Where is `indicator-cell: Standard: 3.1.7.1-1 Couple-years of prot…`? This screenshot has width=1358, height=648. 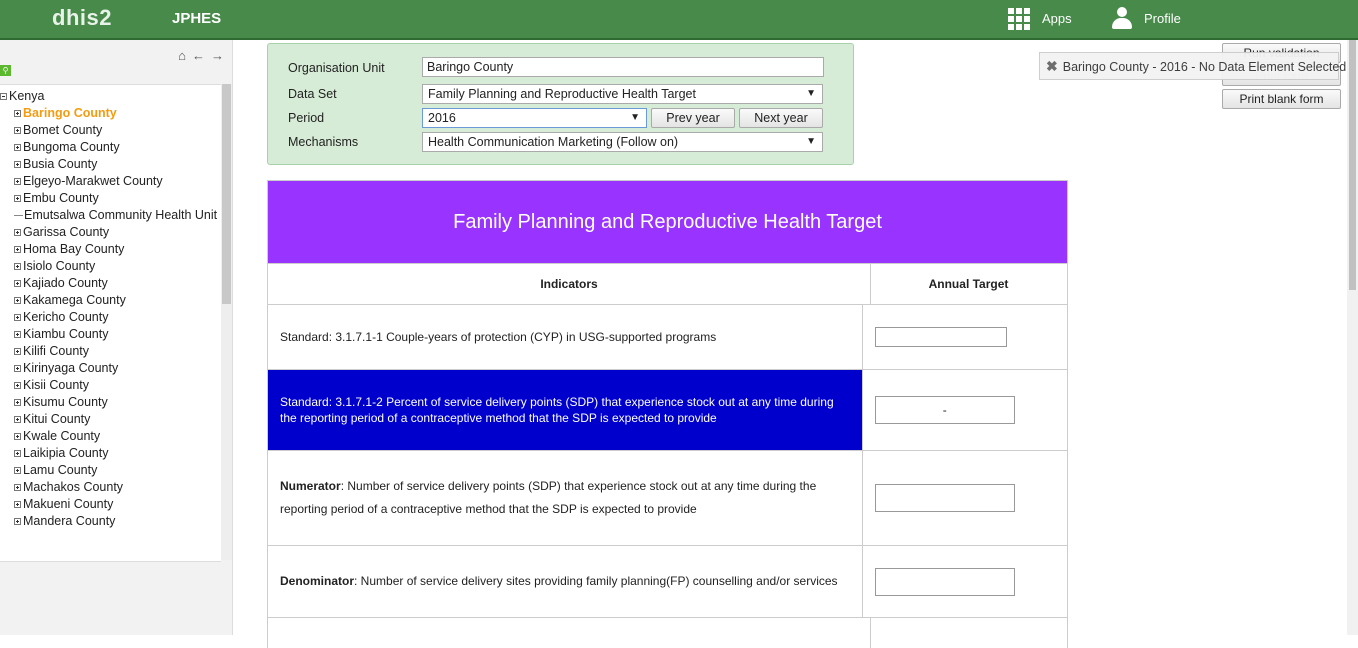 indicator-cell: Standard: 3.1.7.1-1 Couple-years of prot… is located at coordinates (498, 336).